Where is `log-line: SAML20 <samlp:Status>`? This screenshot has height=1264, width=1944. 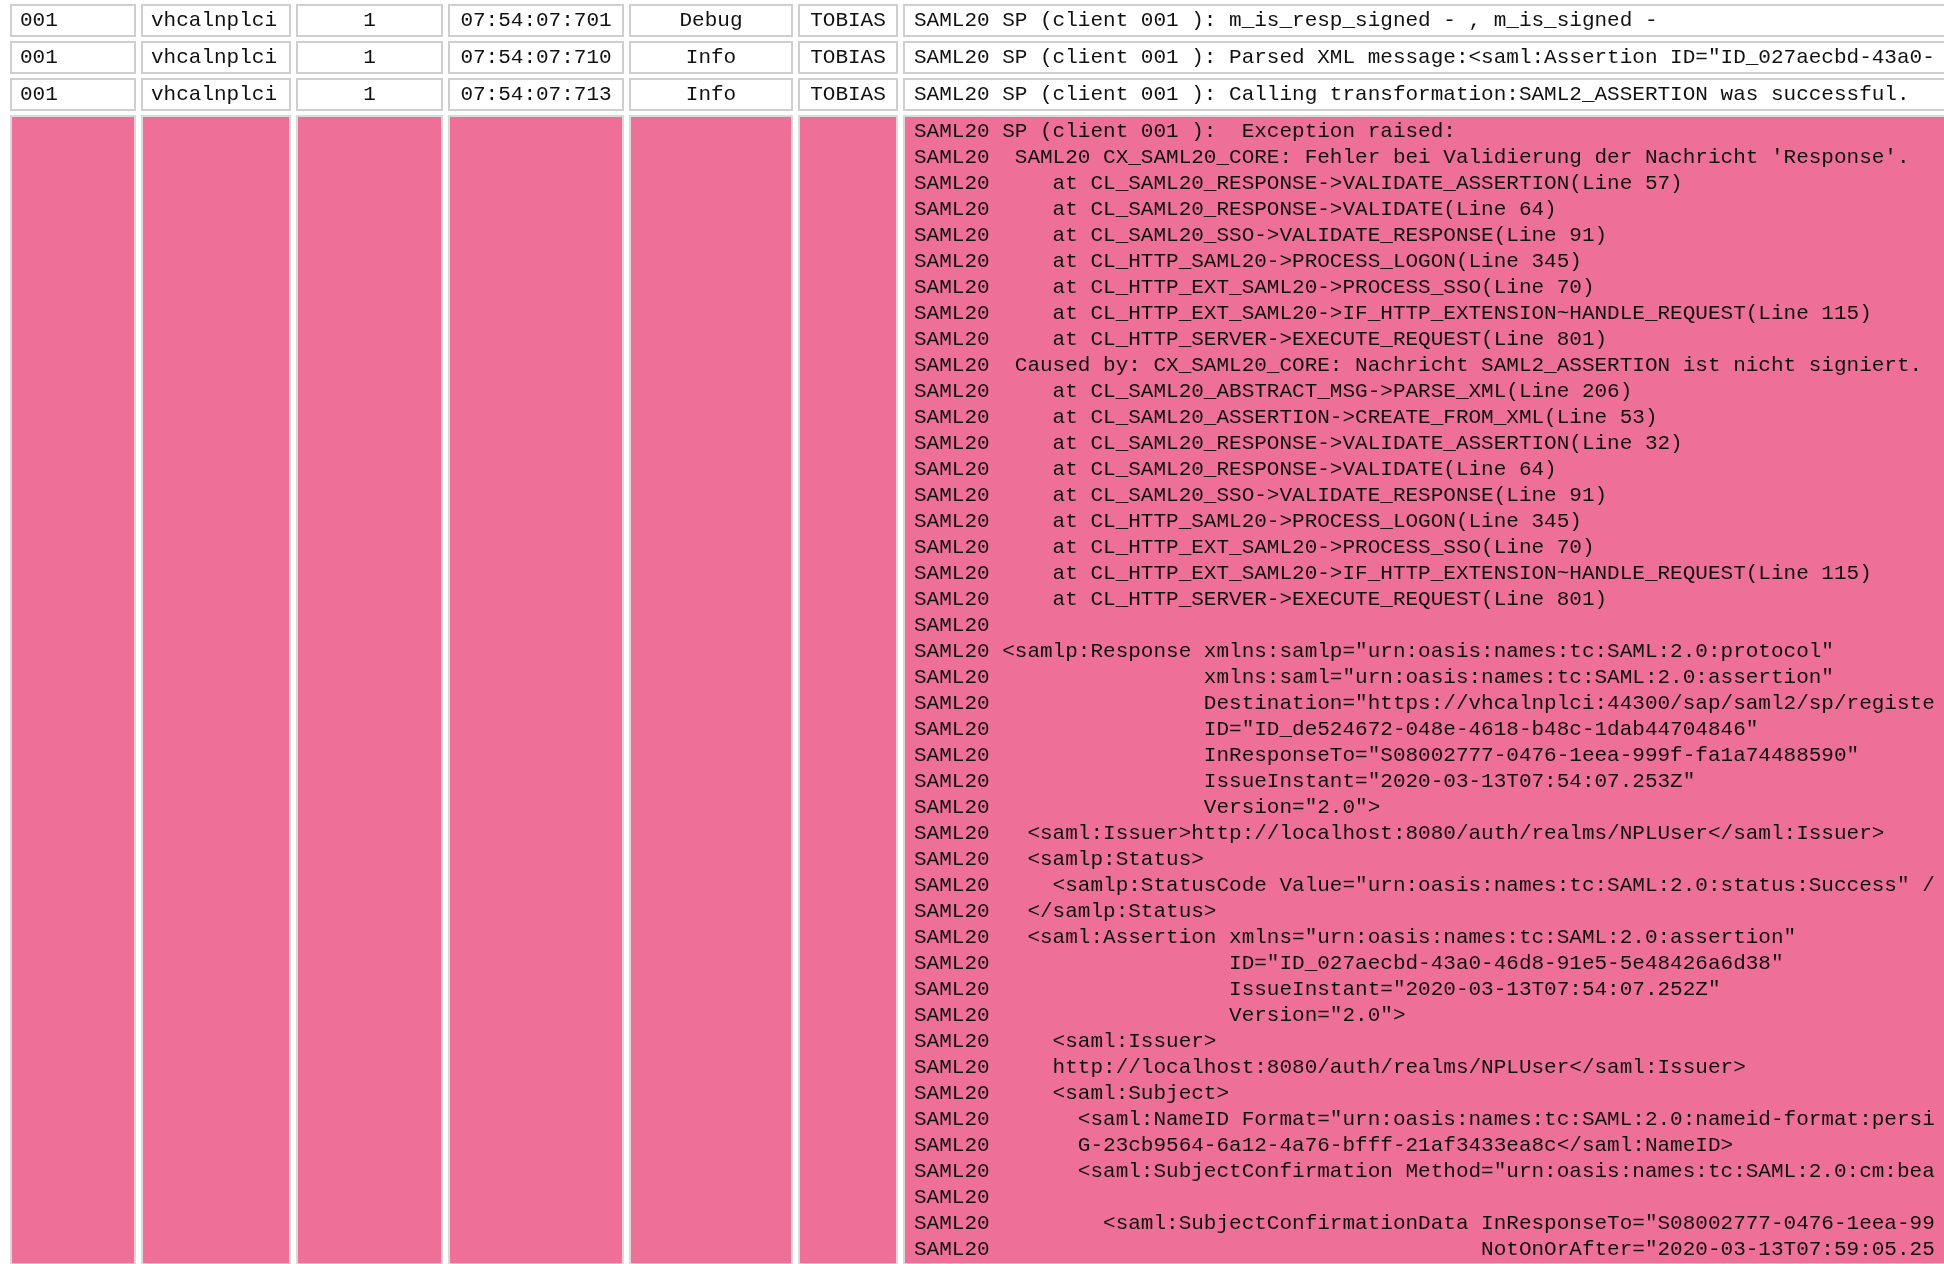
log-line: SAML20 <samlp:Status> is located at coordinates (1059, 860).